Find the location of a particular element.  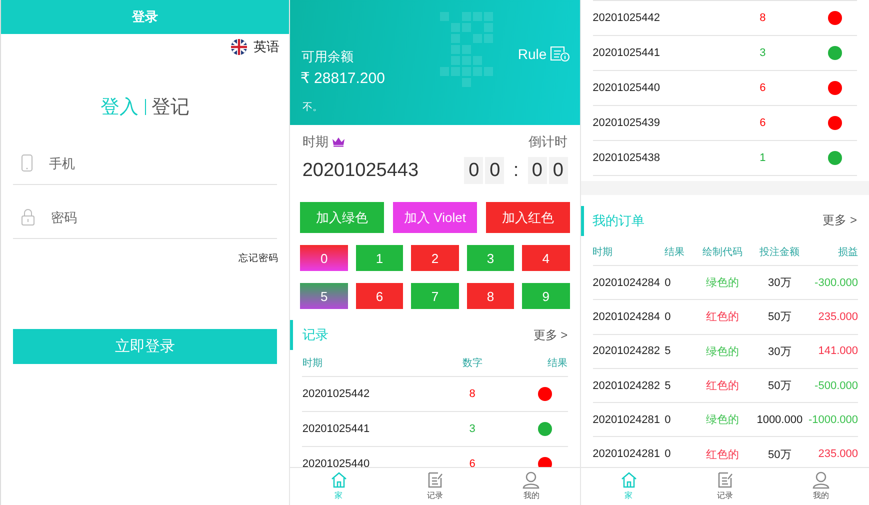

table-cell-text: 20201025439 is located at coordinates (626, 123).